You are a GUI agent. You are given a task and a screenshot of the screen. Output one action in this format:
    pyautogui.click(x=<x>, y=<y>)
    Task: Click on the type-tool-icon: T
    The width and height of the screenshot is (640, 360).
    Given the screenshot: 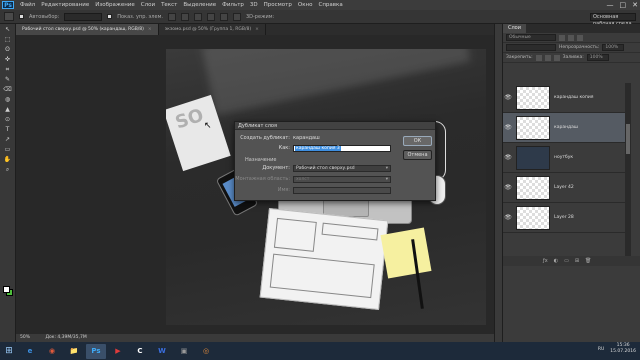 What is the action you would take?
    pyautogui.click(x=8, y=130)
    